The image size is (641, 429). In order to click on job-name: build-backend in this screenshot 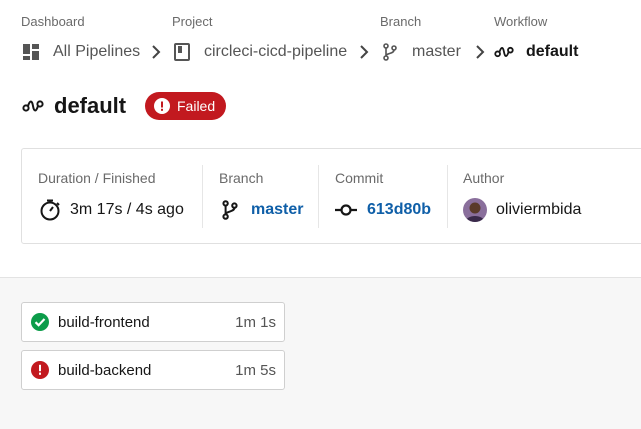, I will do `click(105, 370)`.